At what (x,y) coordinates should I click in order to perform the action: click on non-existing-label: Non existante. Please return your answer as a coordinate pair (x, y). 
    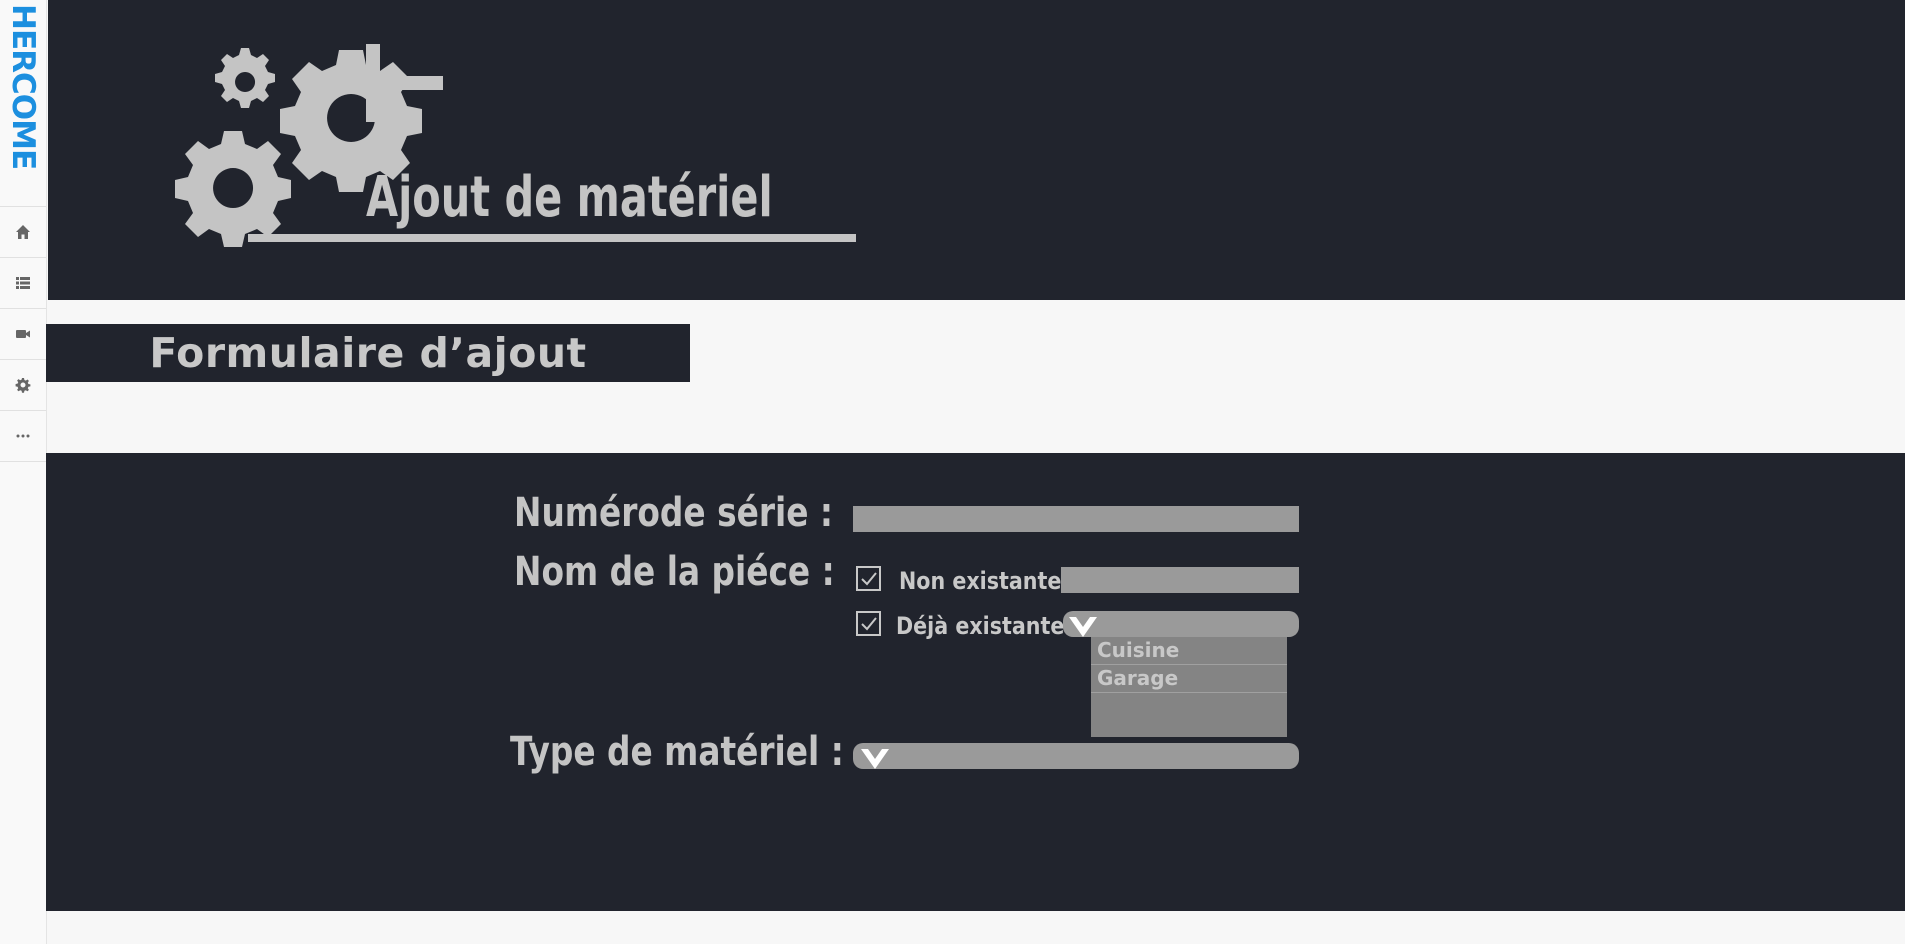
    Looking at the image, I should click on (980, 581).